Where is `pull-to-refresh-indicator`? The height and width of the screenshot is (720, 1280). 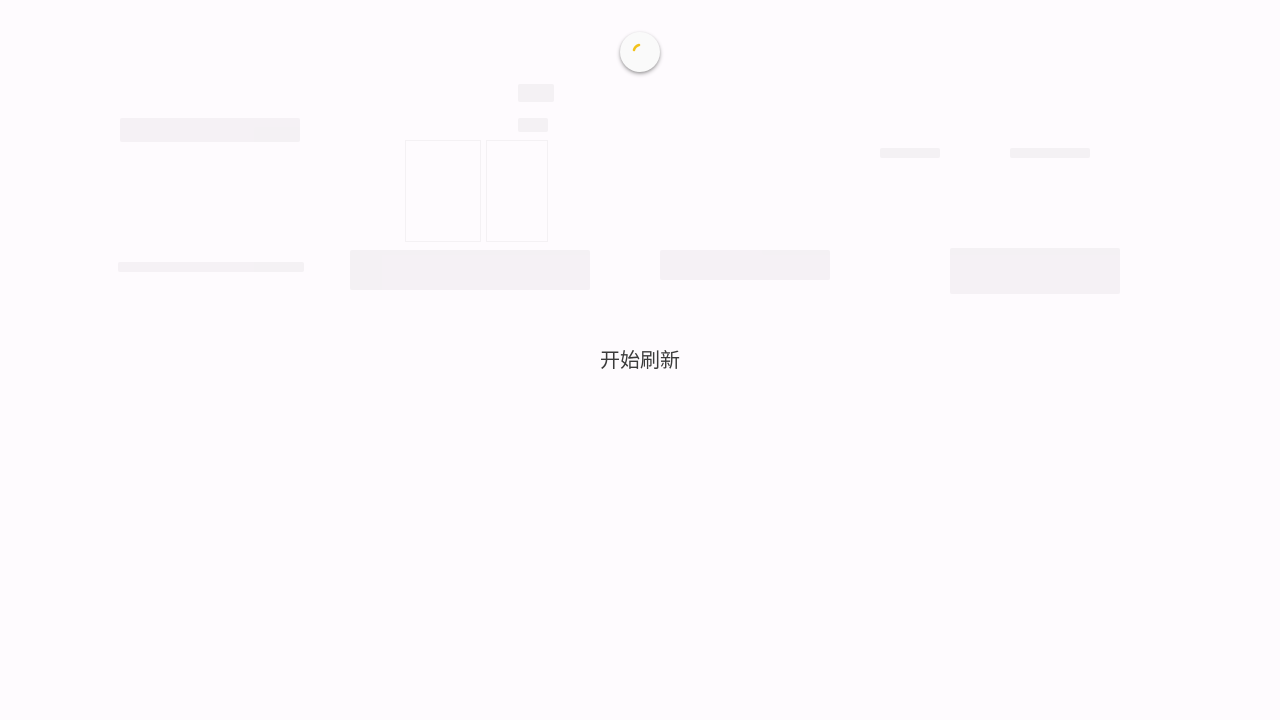
pull-to-refresh-indicator is located at coordinates (640, 52).